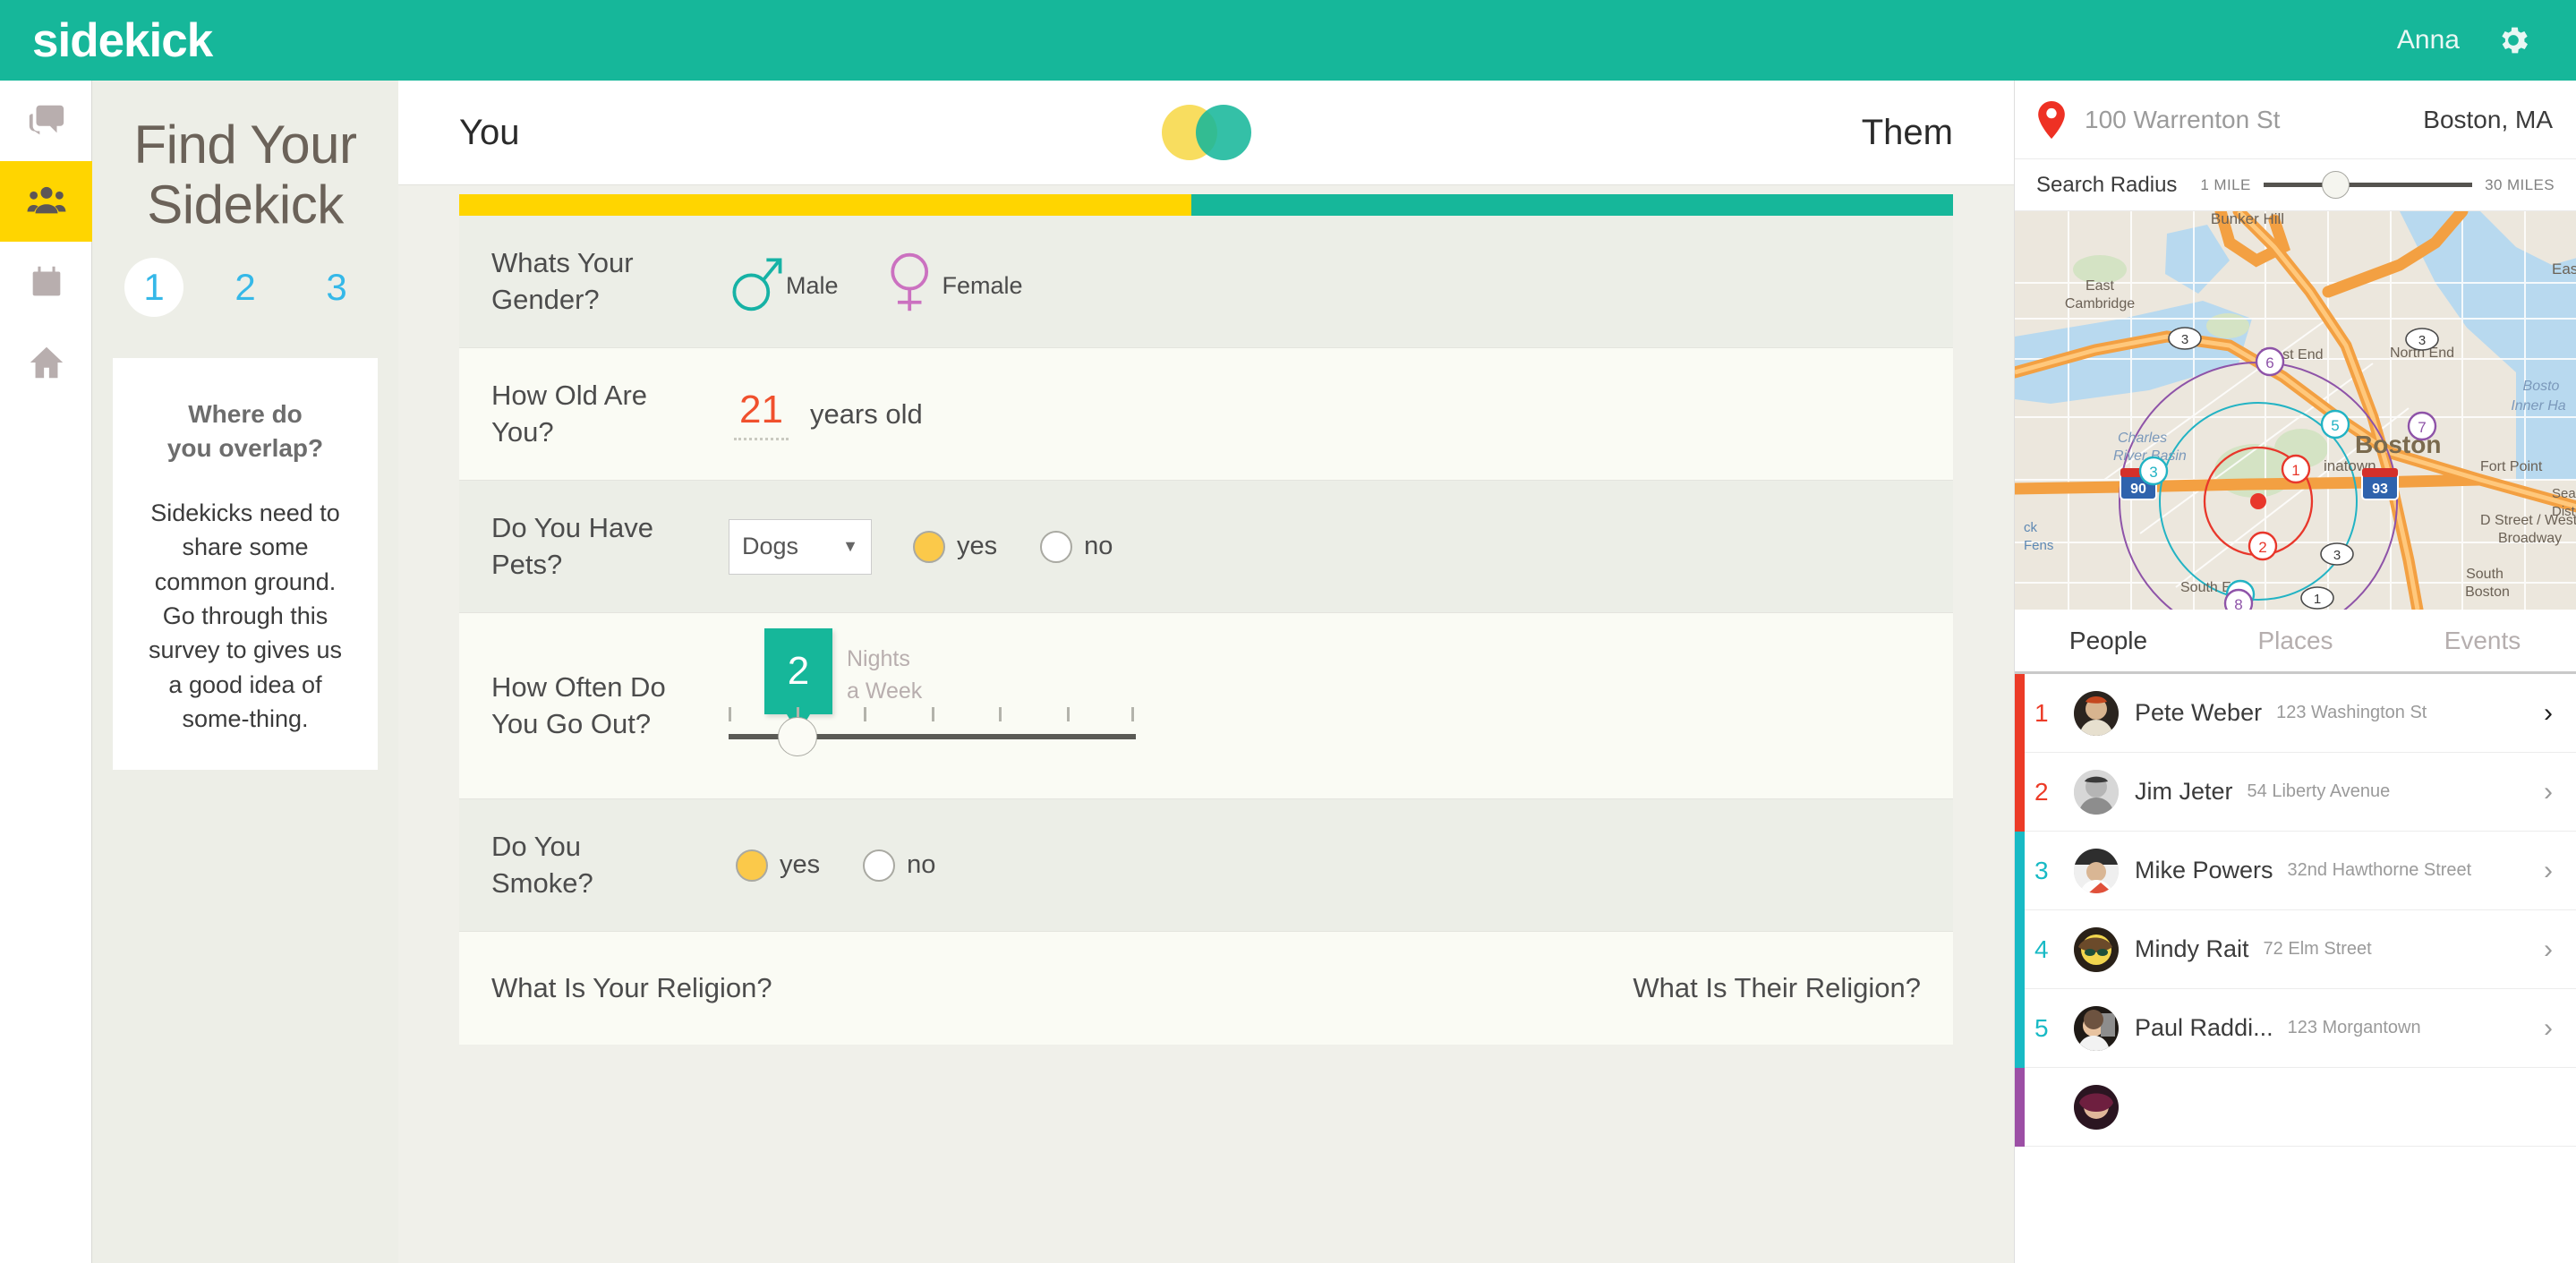  Describe the element at coordinates (2107, 185) in the screenshot. I see `search-radius-label: Search Radius` at that location.